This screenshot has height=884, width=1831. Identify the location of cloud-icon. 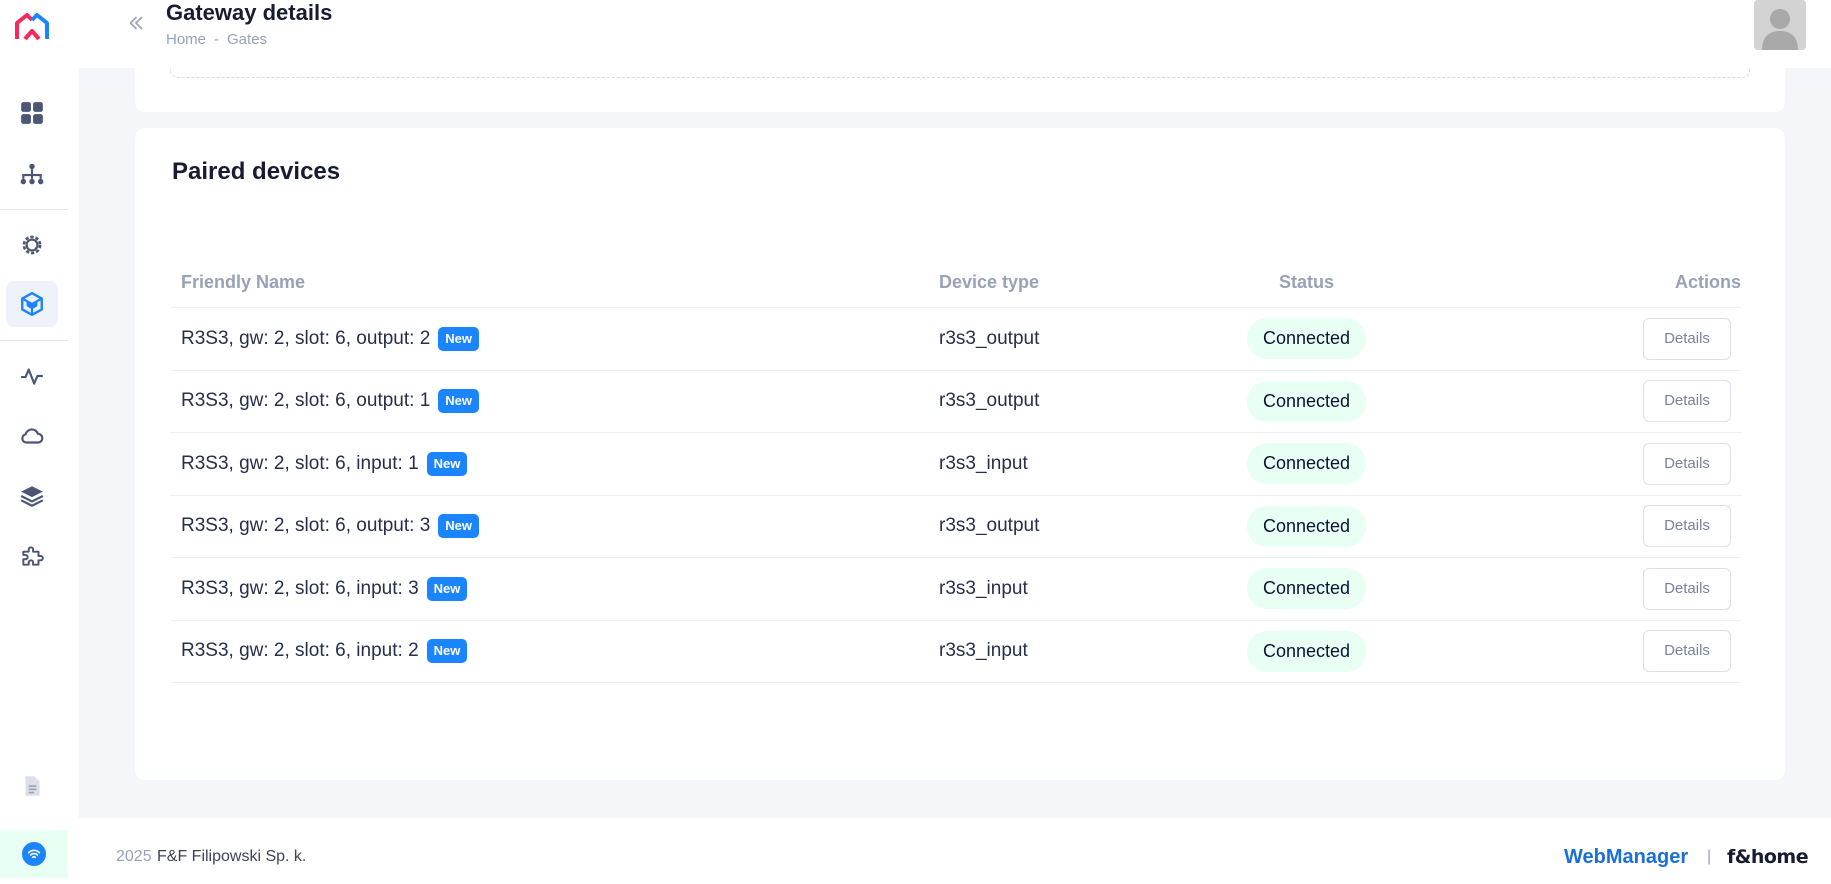
(32, 436).